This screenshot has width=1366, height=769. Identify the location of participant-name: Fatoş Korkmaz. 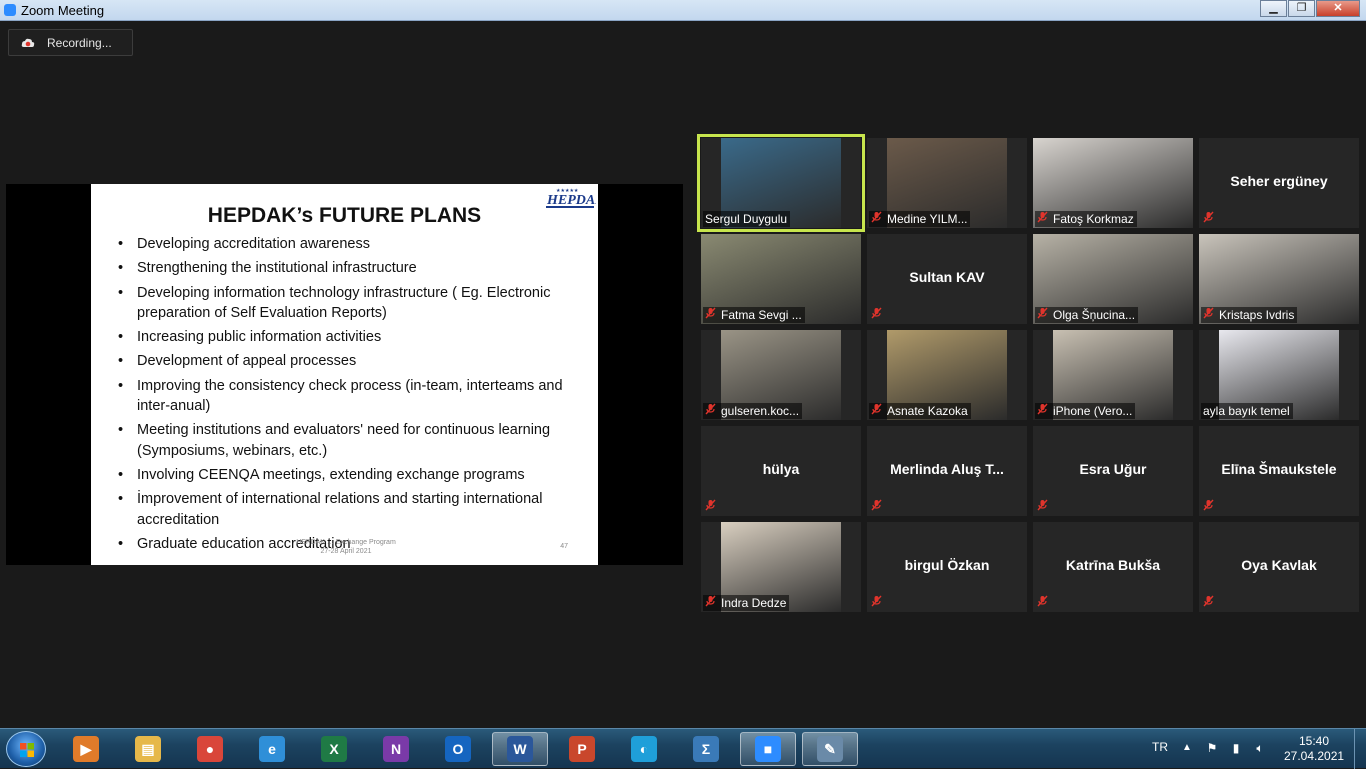
(1093, 219).